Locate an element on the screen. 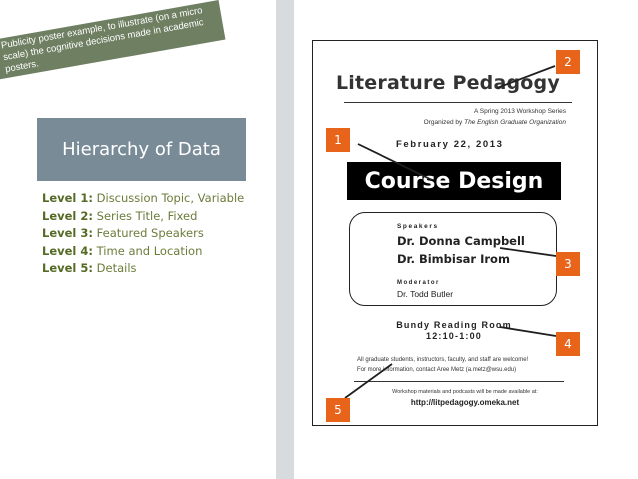 This screenshot has height=479, width=638. callout-badge-2: 2 is located at coordinates (568, 62).